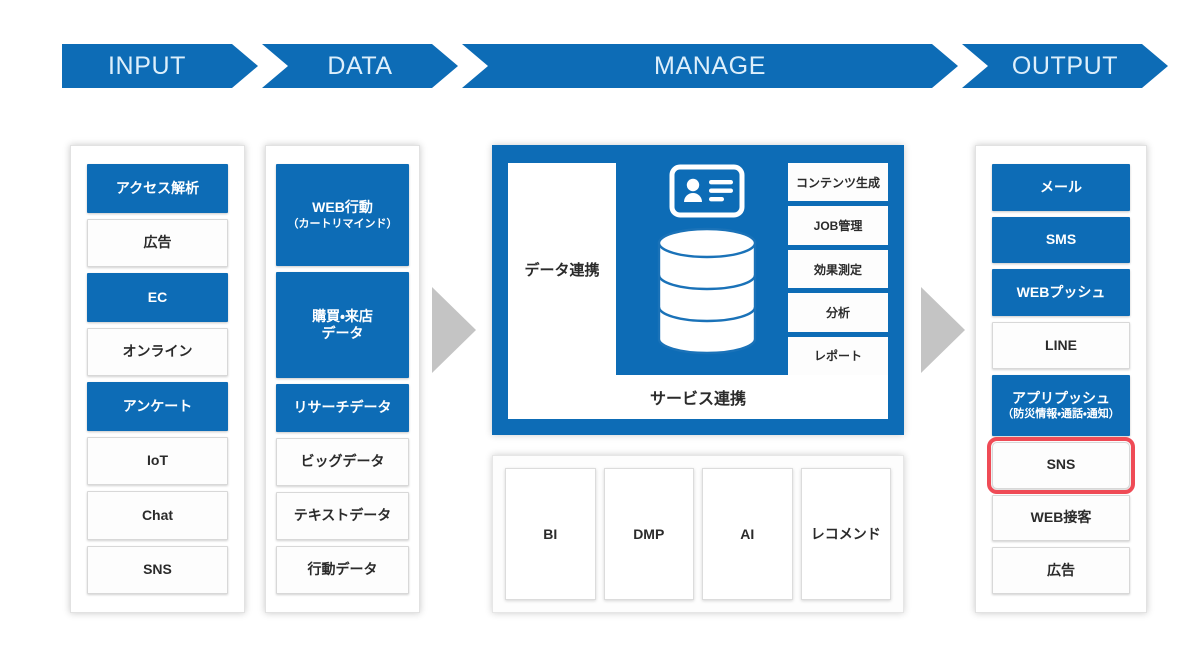  I want to click on chip-label: Chat, so click(157, 514).